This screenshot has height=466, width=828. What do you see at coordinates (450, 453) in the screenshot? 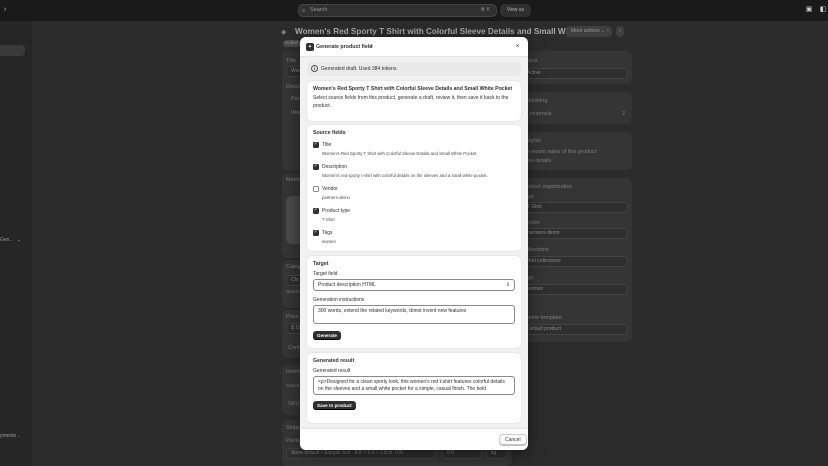
I see `weight-value: 0.0` at bounding box center [450, 453].